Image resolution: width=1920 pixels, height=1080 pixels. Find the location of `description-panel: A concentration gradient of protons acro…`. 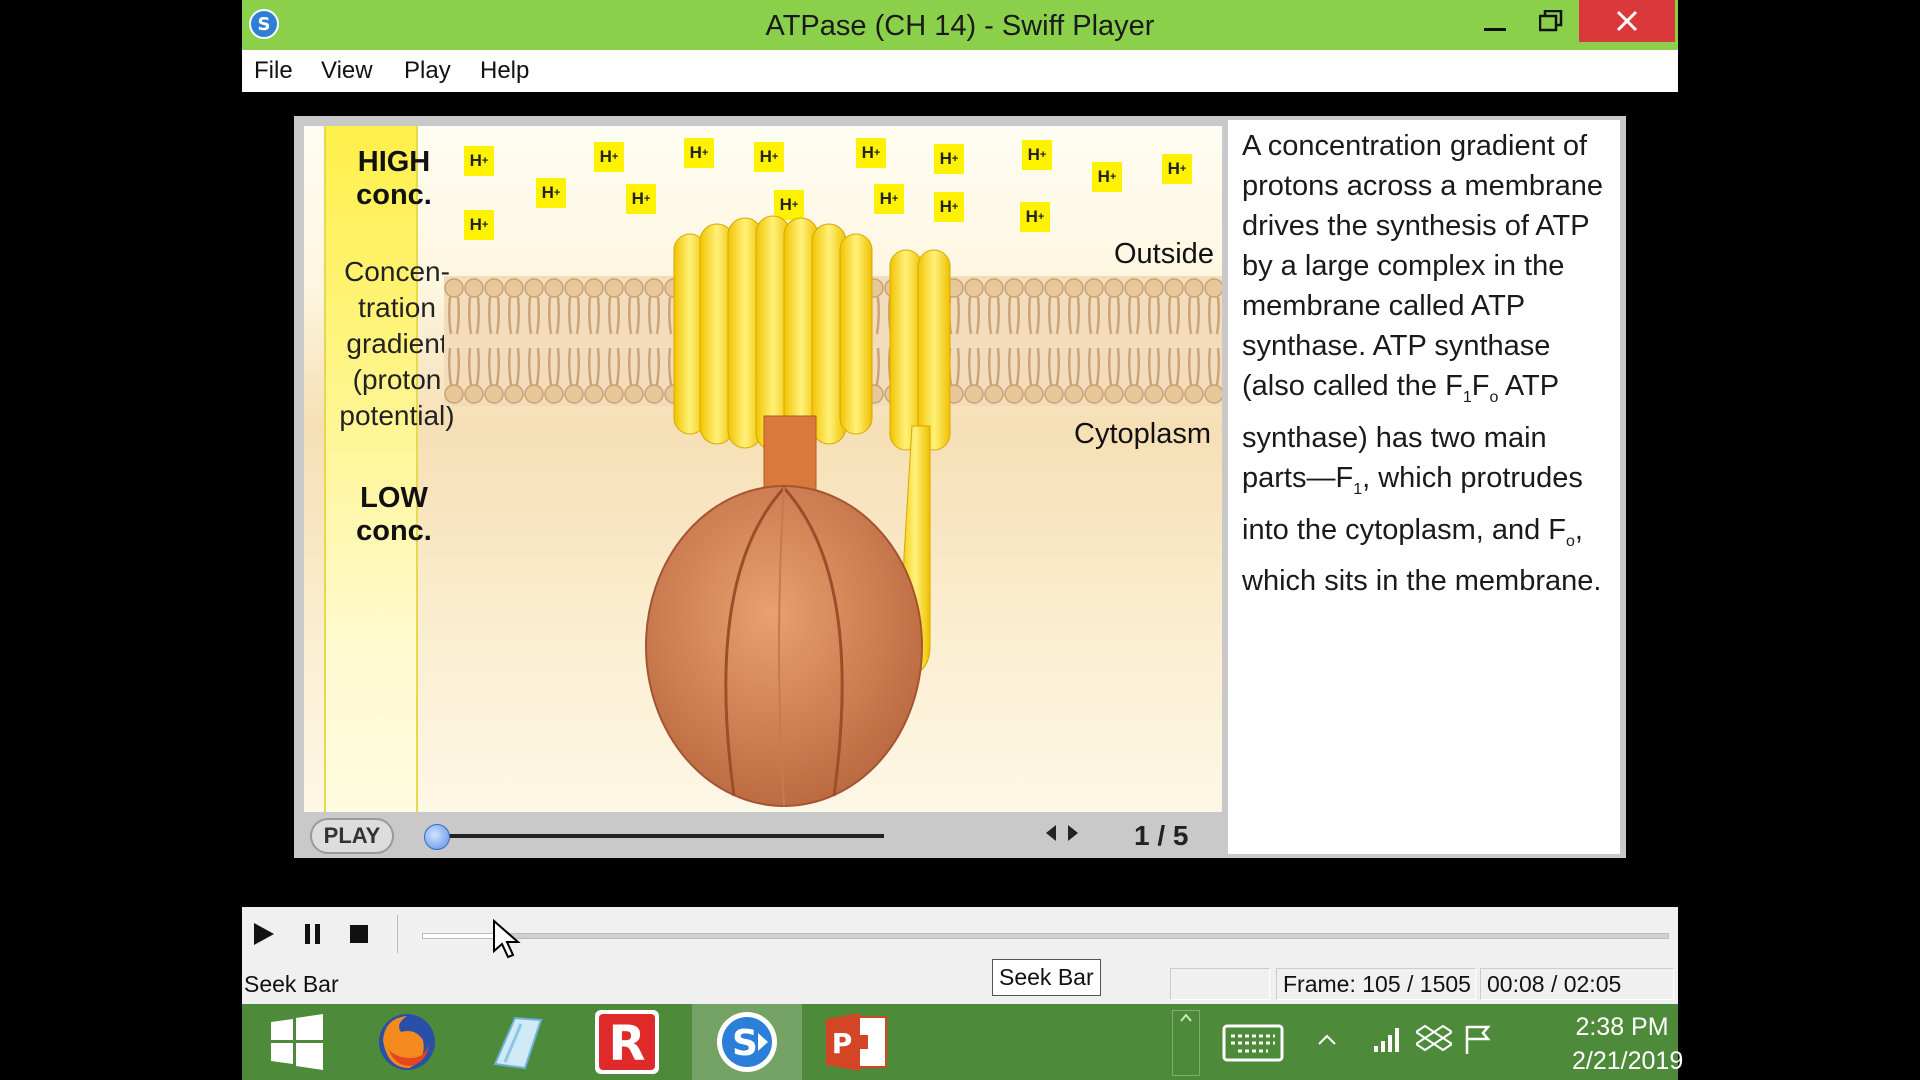

description-panel: A concentration gradient of protons acro… is located at coordinates (1424, 487).